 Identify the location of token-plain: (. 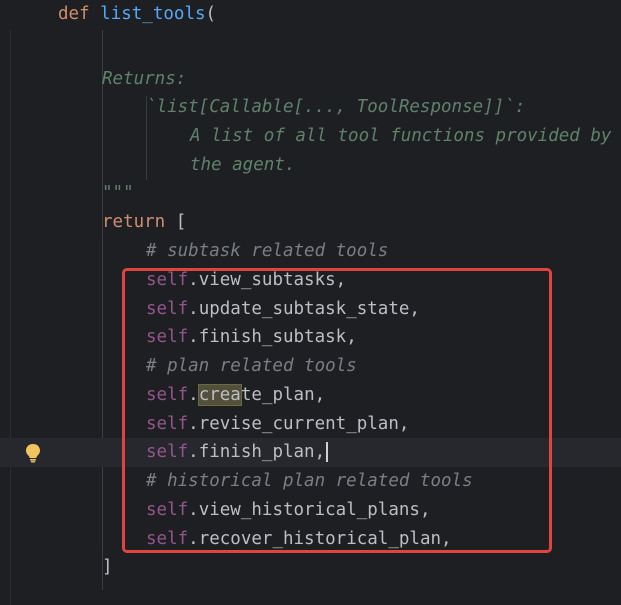
(211, 14).